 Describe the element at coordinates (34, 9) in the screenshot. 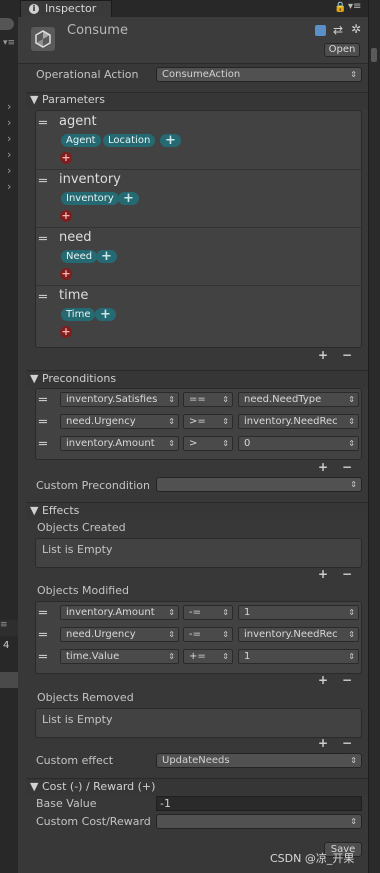

I see `info-icon: i` at that location.